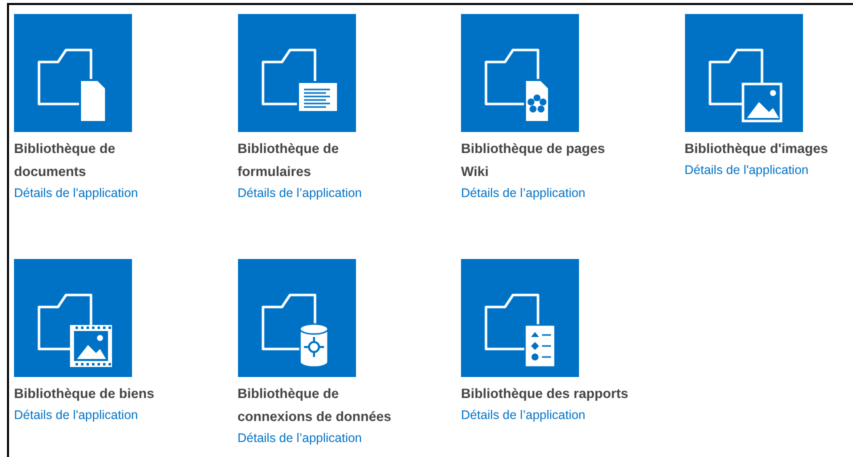  Describe the element at coordinates (544, 394) in the screenshot. I see `app-title: Bibliothèque des rapports` at that location.